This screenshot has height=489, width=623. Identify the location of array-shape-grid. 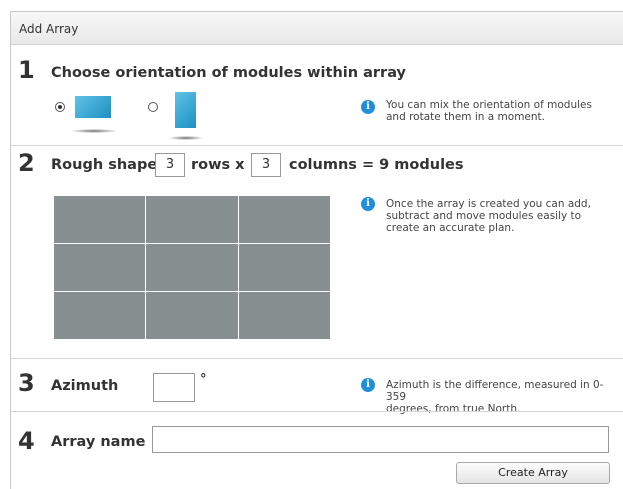
(192, 267).